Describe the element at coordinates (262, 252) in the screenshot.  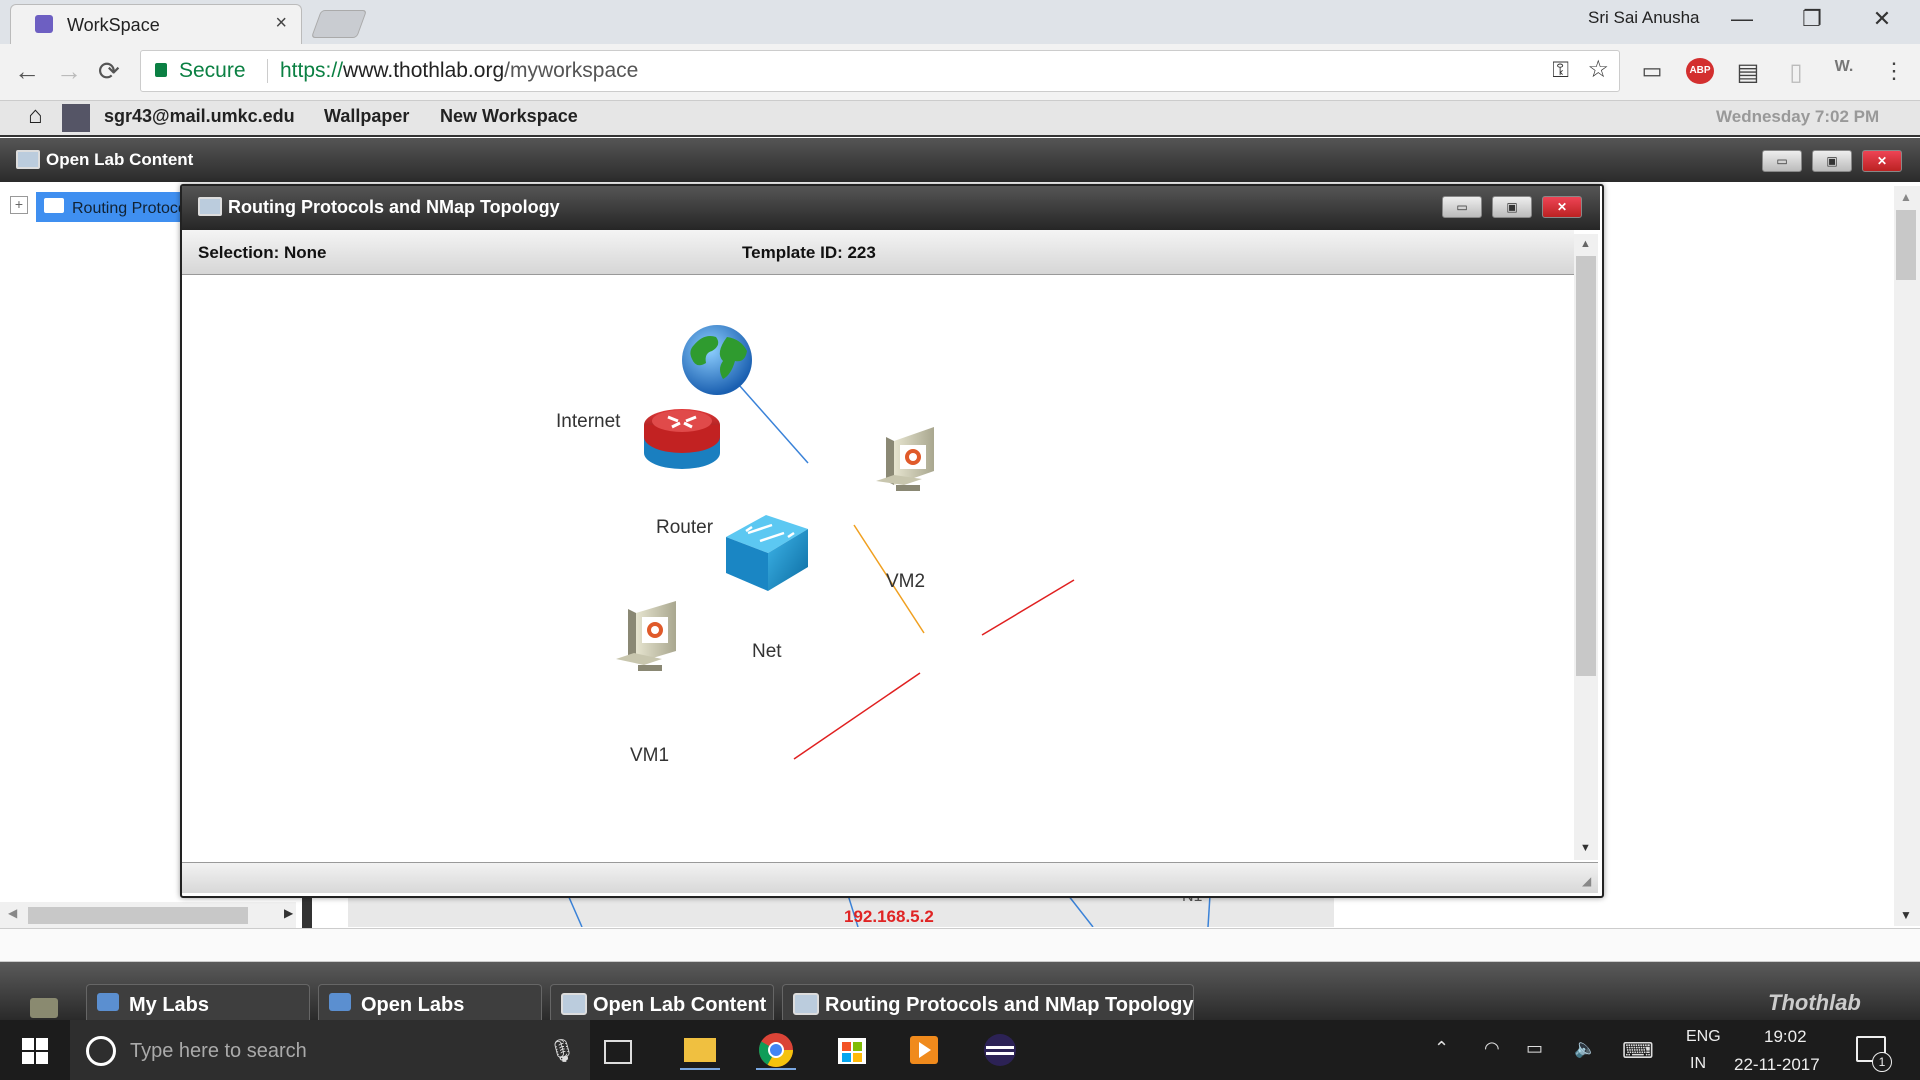
I see `selection-status: Selection: None` at that location.